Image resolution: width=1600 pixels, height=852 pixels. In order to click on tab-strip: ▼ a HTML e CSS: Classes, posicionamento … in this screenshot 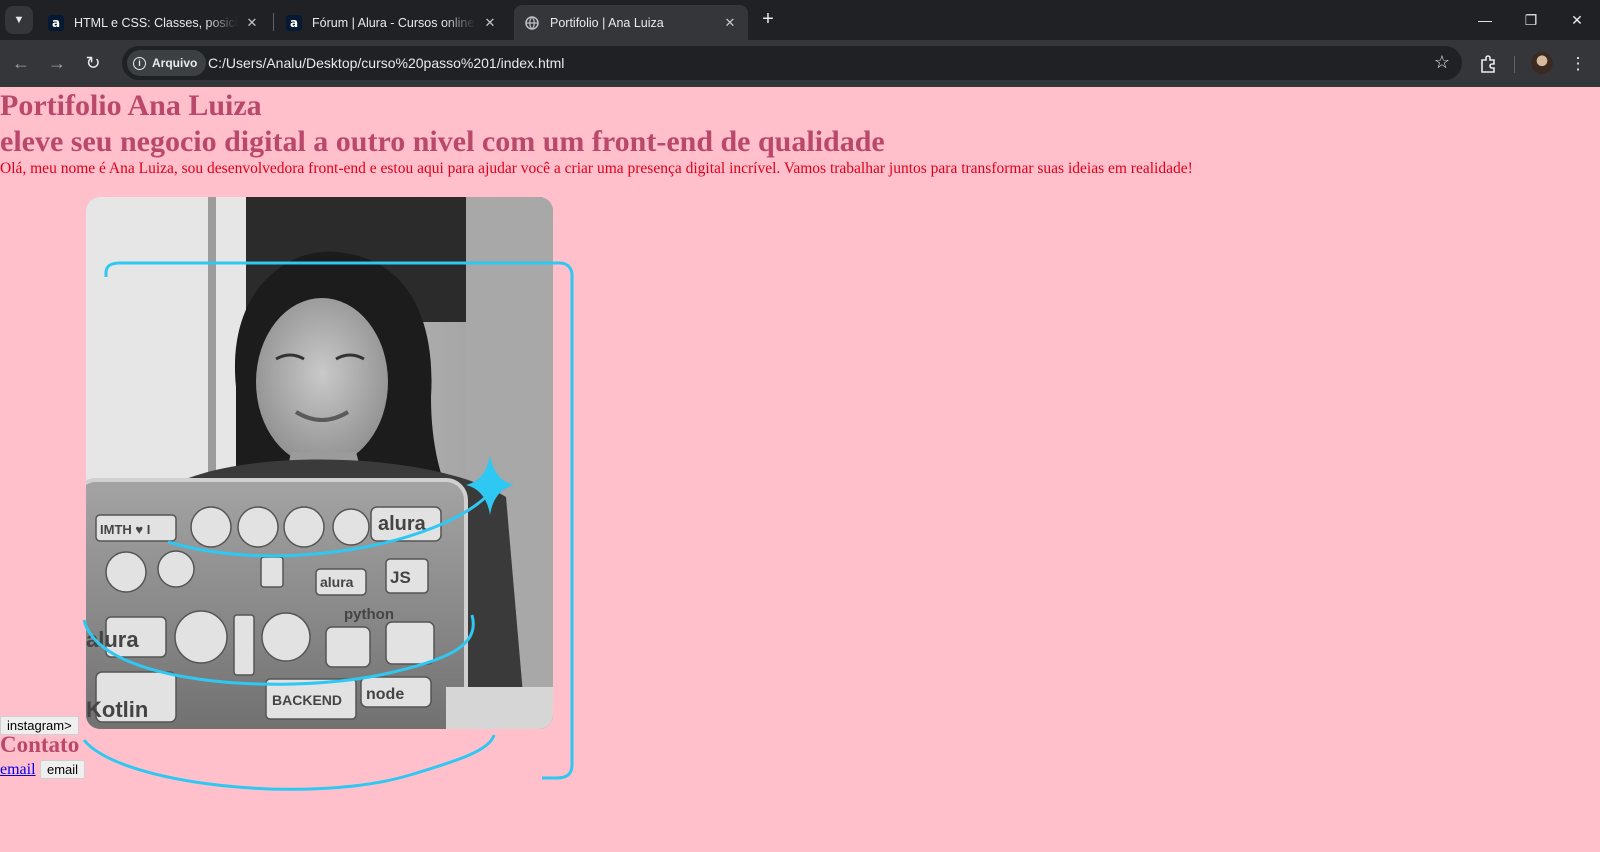, I will do `click(800, 20)`.